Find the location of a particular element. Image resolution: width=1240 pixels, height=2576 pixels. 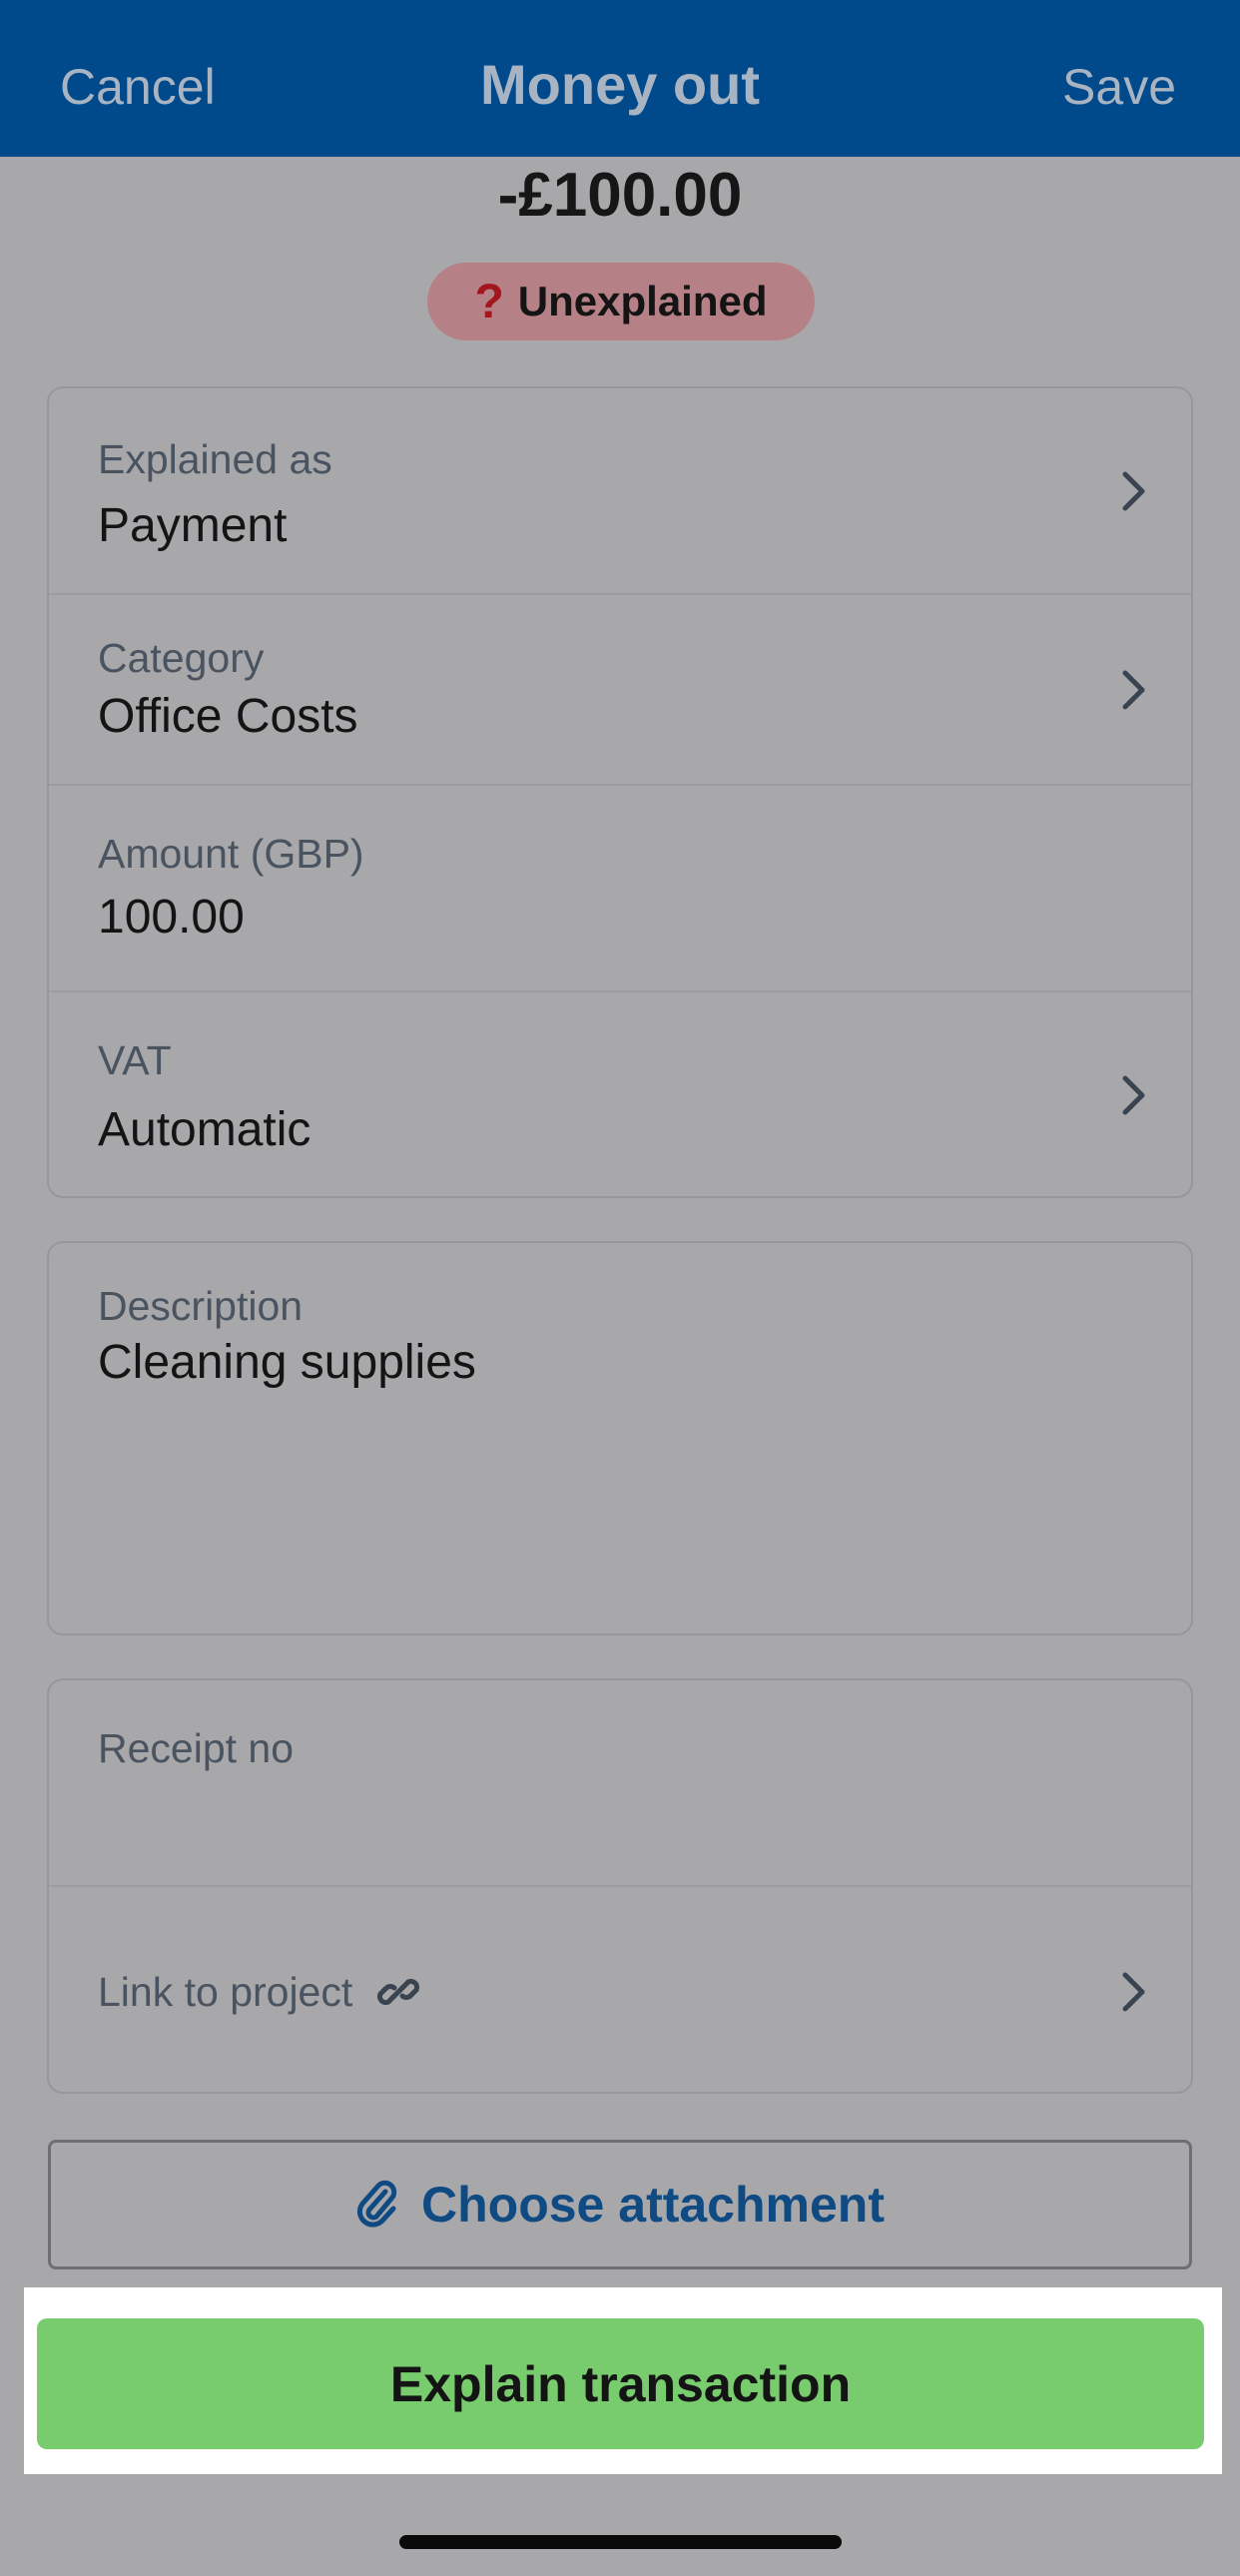

vat-value: Automatic is located at coordinates (204, 1129).